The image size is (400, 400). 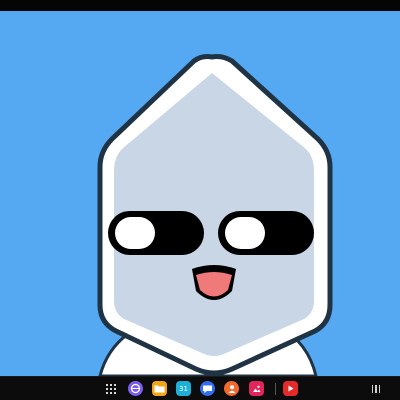 I want to click on calendar-icon-date: 31, so click(x=183, y=388).